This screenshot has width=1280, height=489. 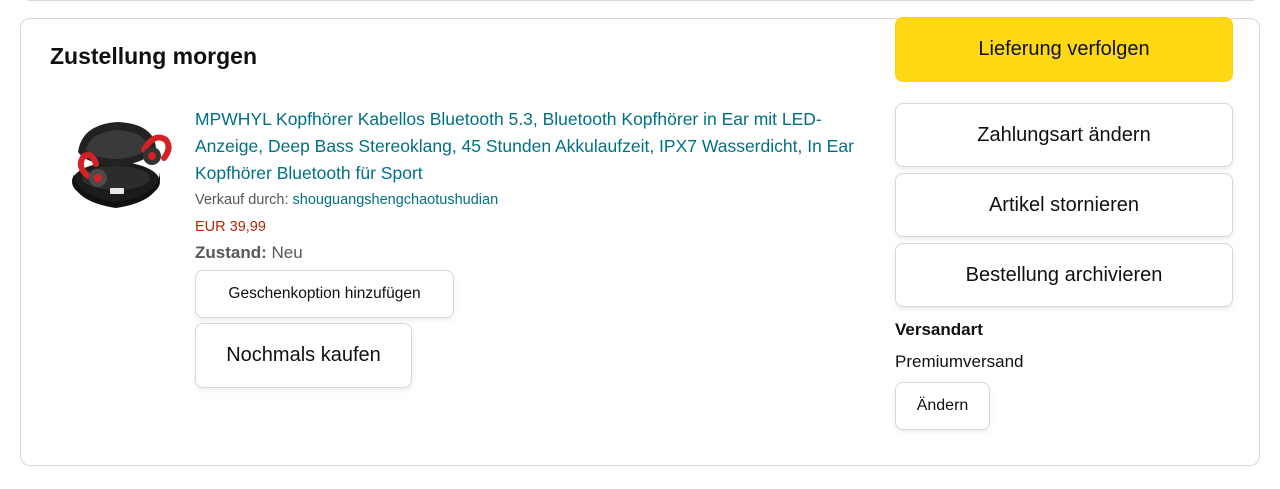 What do you see at coordinates (242, 200) in the screenshot?
I see `seller-prefix: Verkauf durch:` at bounding box center [242, 200].